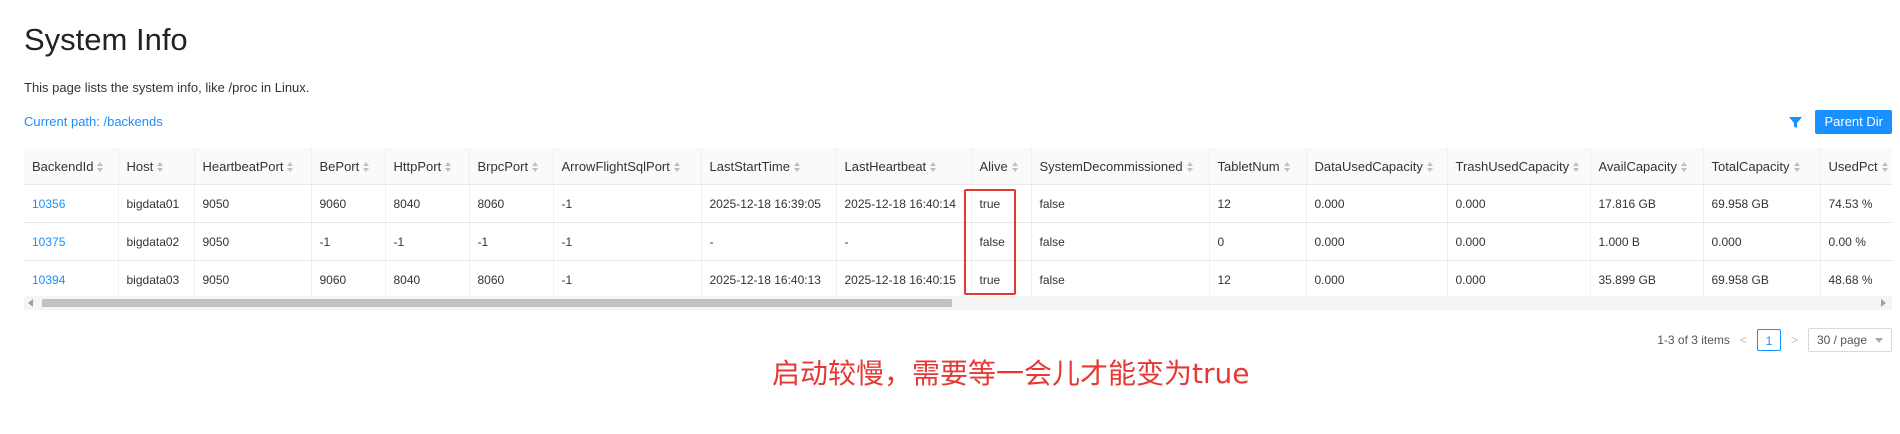  I want to click on column-header-label: HeartbeatPort, so click(243, 167).